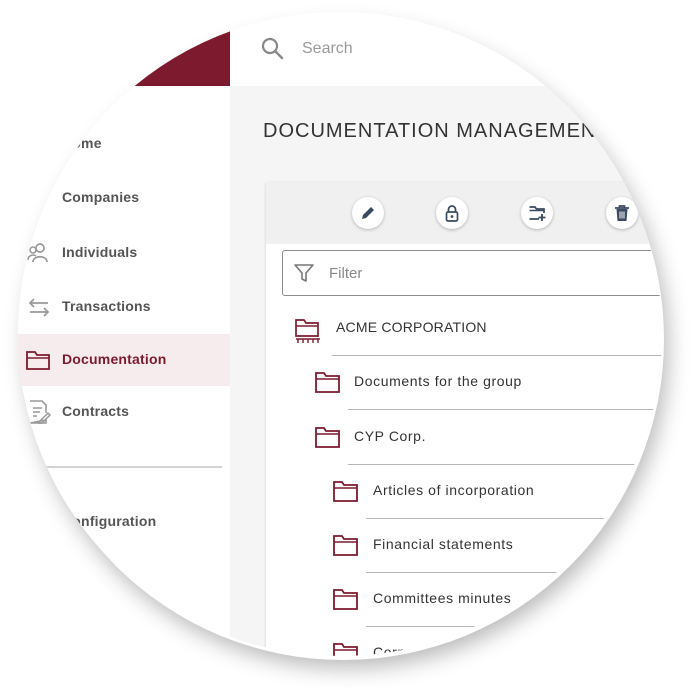 The width and height of the screenshot is (696, 688). What do you see at coordinates (497, 641) in the screenshot?
I see `tree-item-folder: Corporate documents` at bounding box center [497, 641].